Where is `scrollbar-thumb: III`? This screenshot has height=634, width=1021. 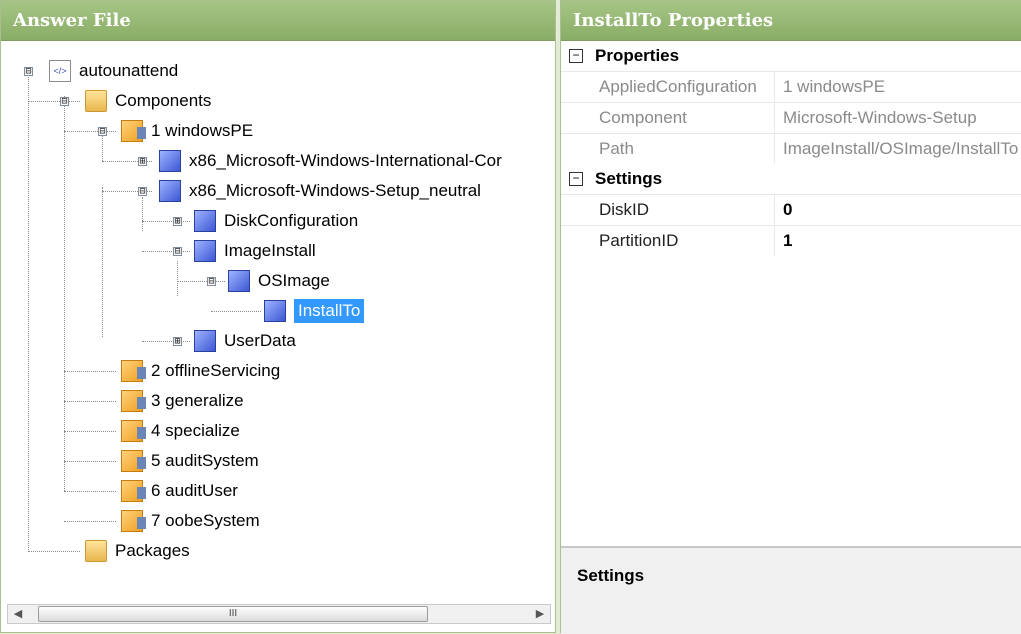 scrollbar-thumb: III is located at coordinates (233, 614).